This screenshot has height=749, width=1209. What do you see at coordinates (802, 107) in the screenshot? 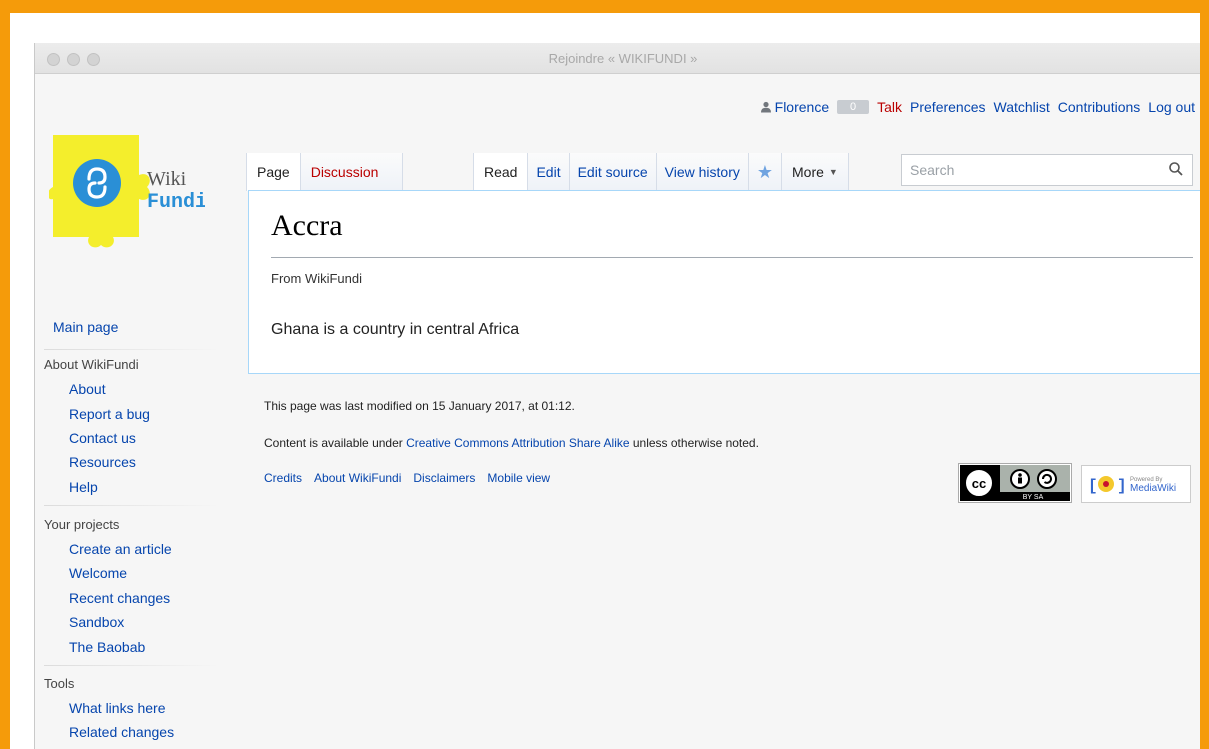
I see `user-name: Florence` at bounding box center [802, 107].